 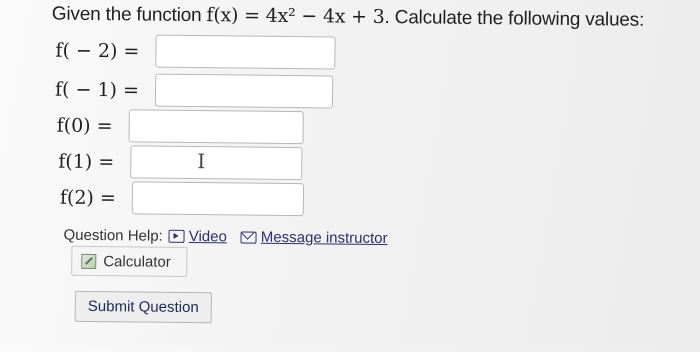 What do you see at coordinates (216, 163) in the screenshot?
I see `answer-input-f-1: I` at bounding box center [216, 163].